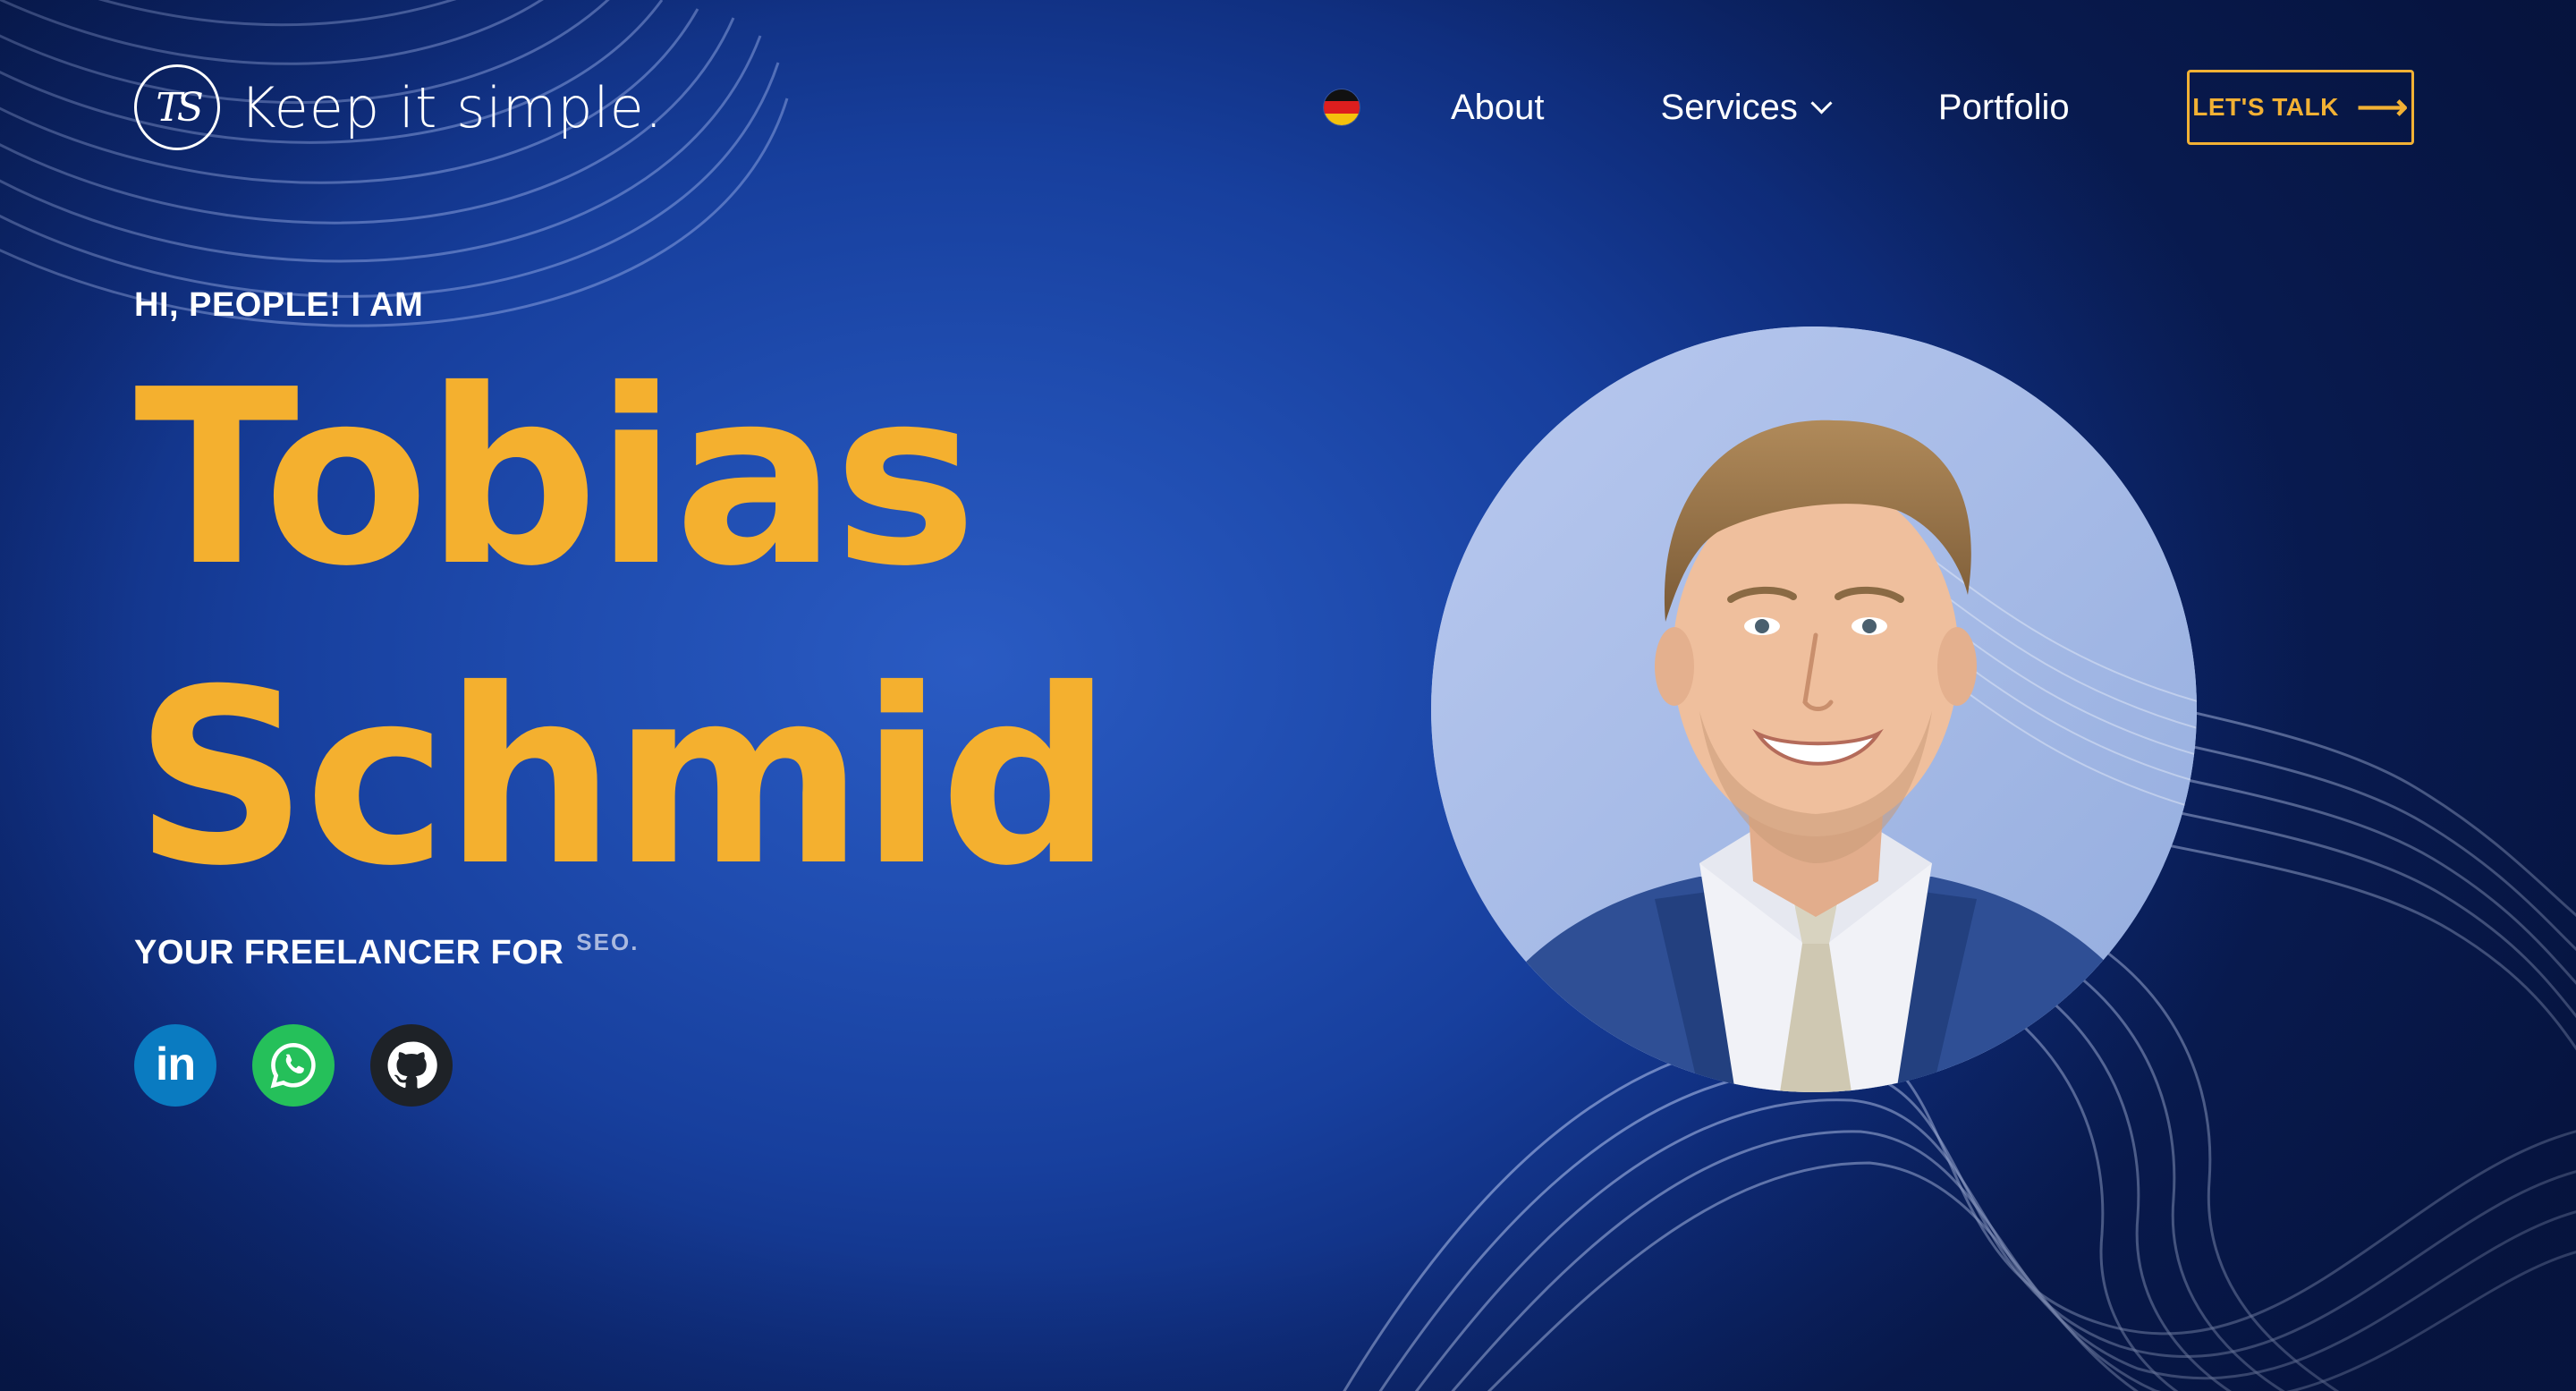 The width and height of the screenshot is (2576, 1391). I want to click on nav-services-link: Services, so click(1746, 107).